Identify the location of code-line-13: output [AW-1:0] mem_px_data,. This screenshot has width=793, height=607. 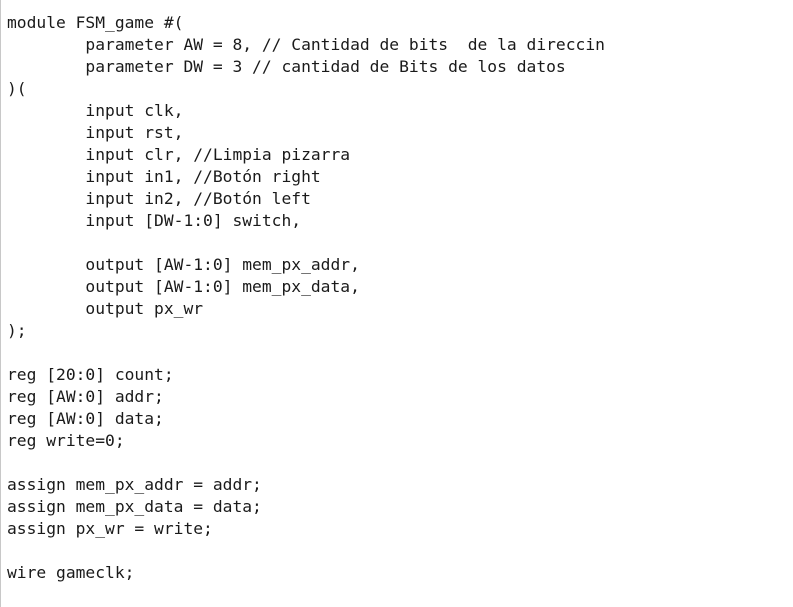
(306, 287).